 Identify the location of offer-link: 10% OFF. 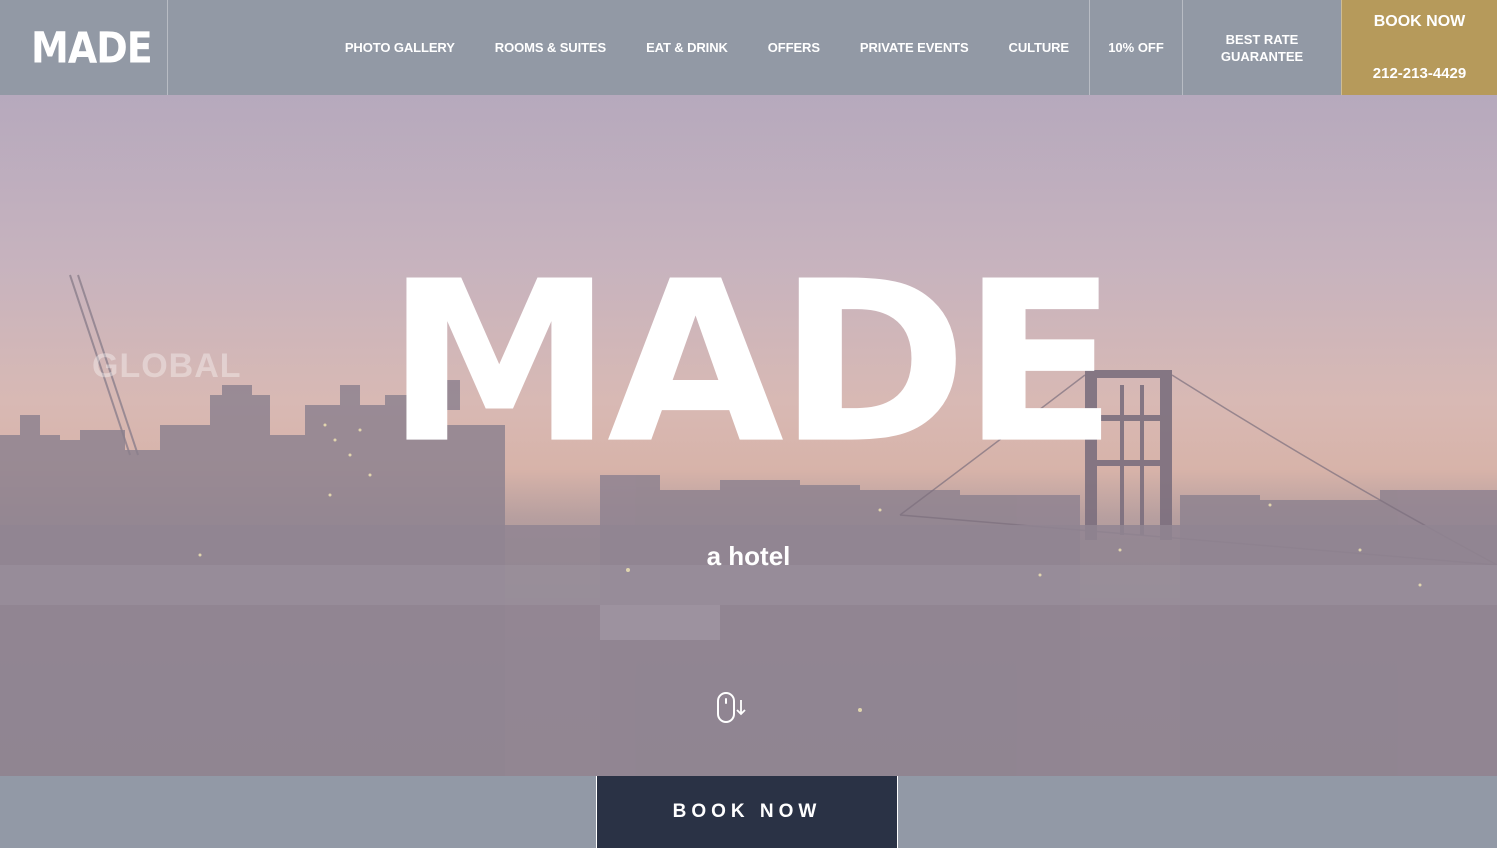
(1135, 47).